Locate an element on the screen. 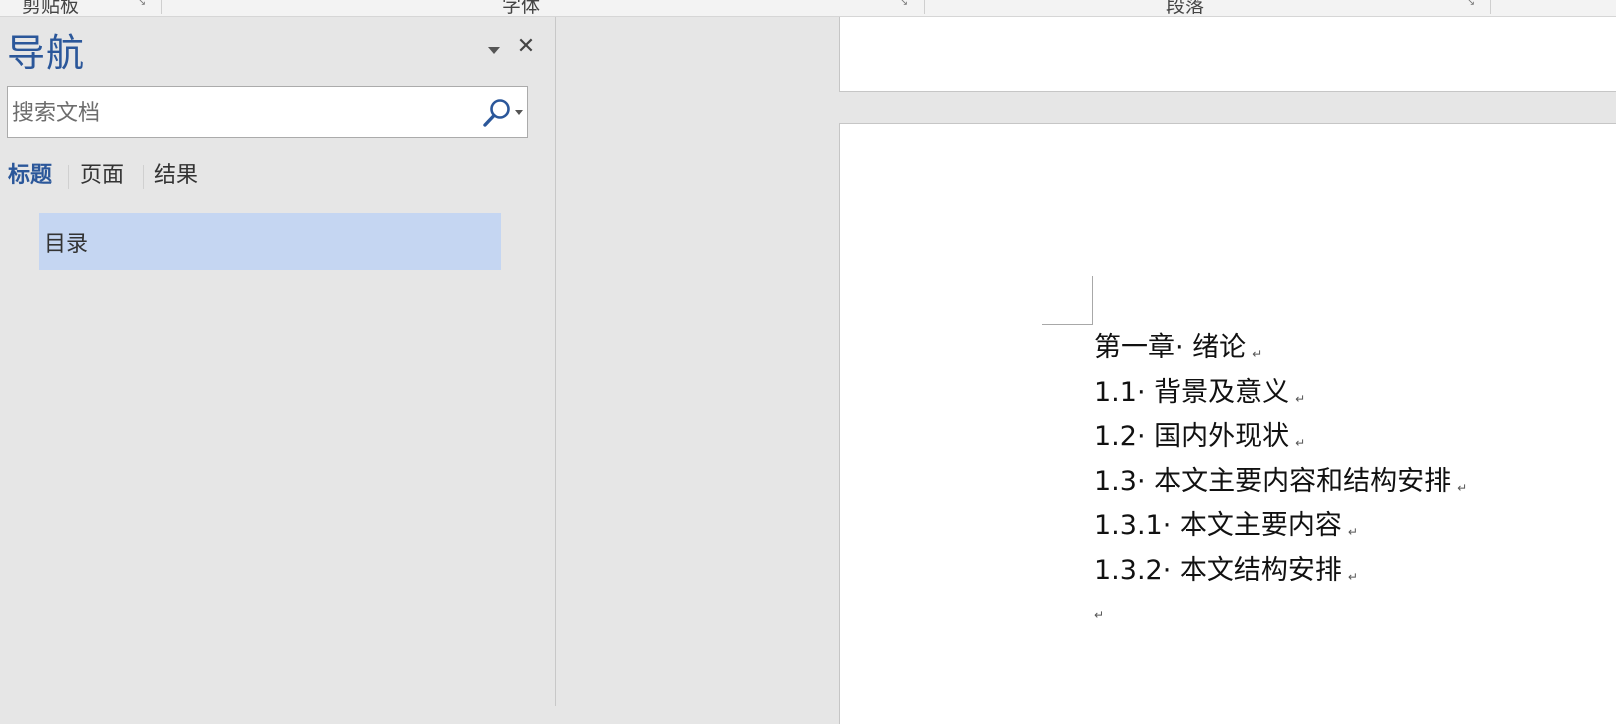 This screenshot has width=1616, height=724. toc-line-text: 1.3.2· 本文结构安排 is located at coordinates (1218, 570).